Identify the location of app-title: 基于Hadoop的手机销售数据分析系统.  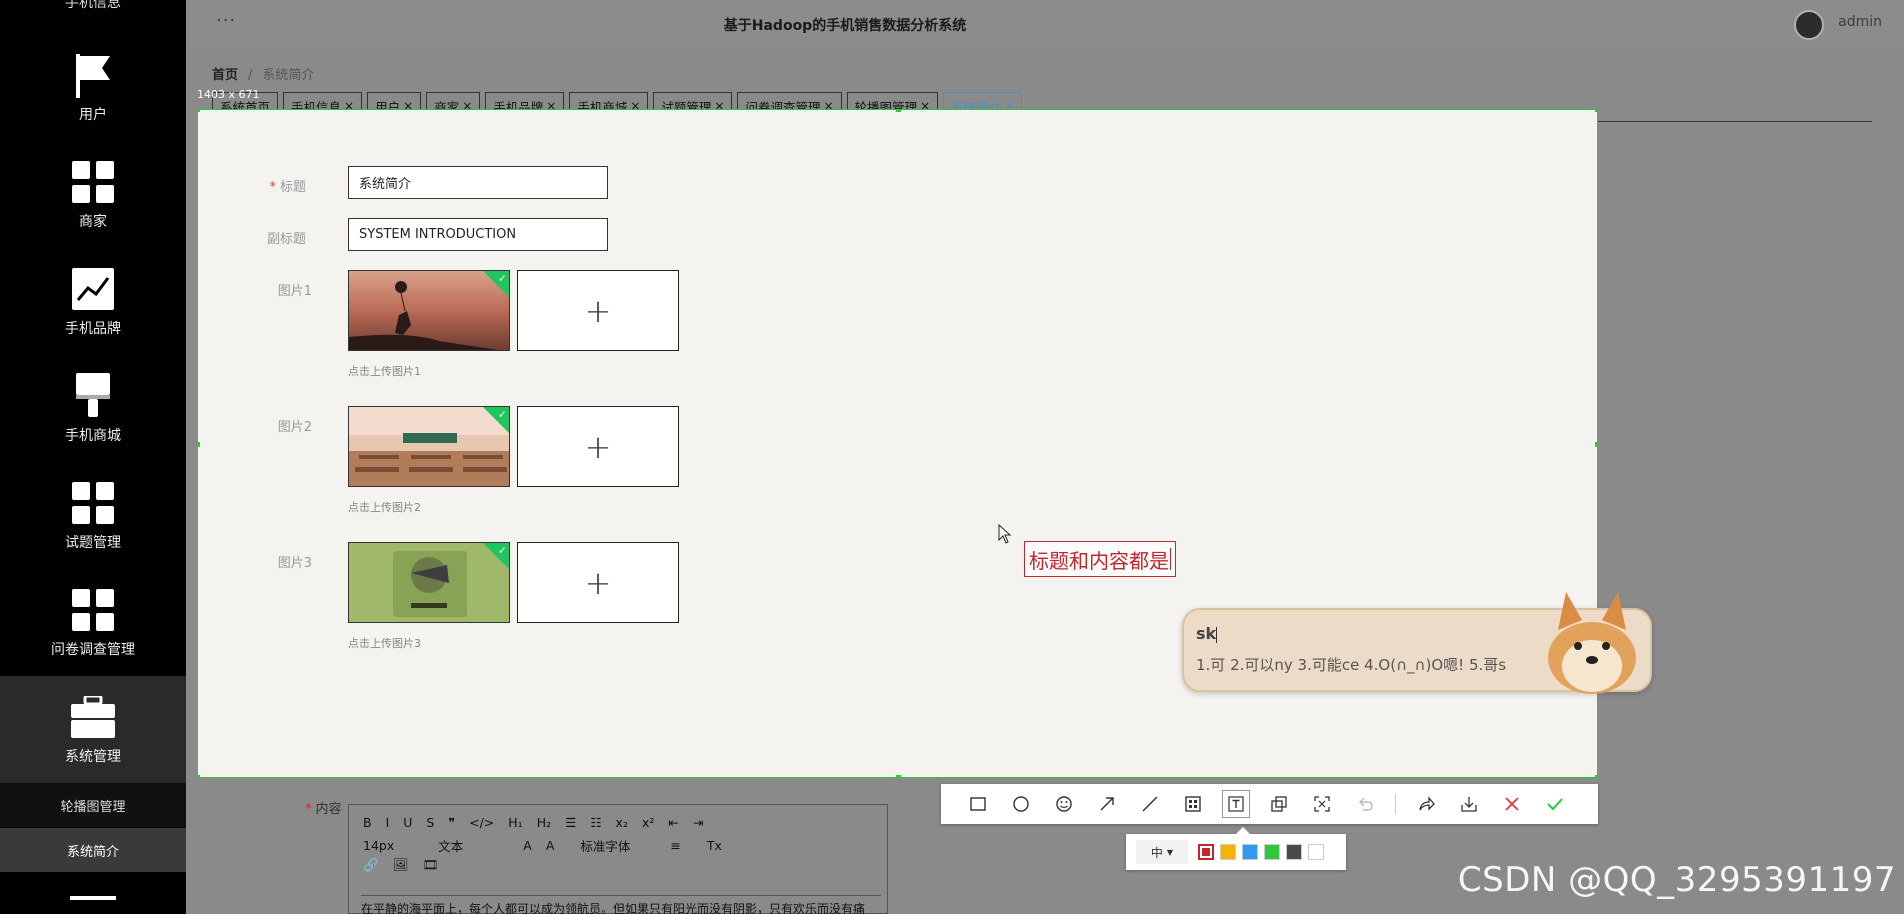
(845, 26).